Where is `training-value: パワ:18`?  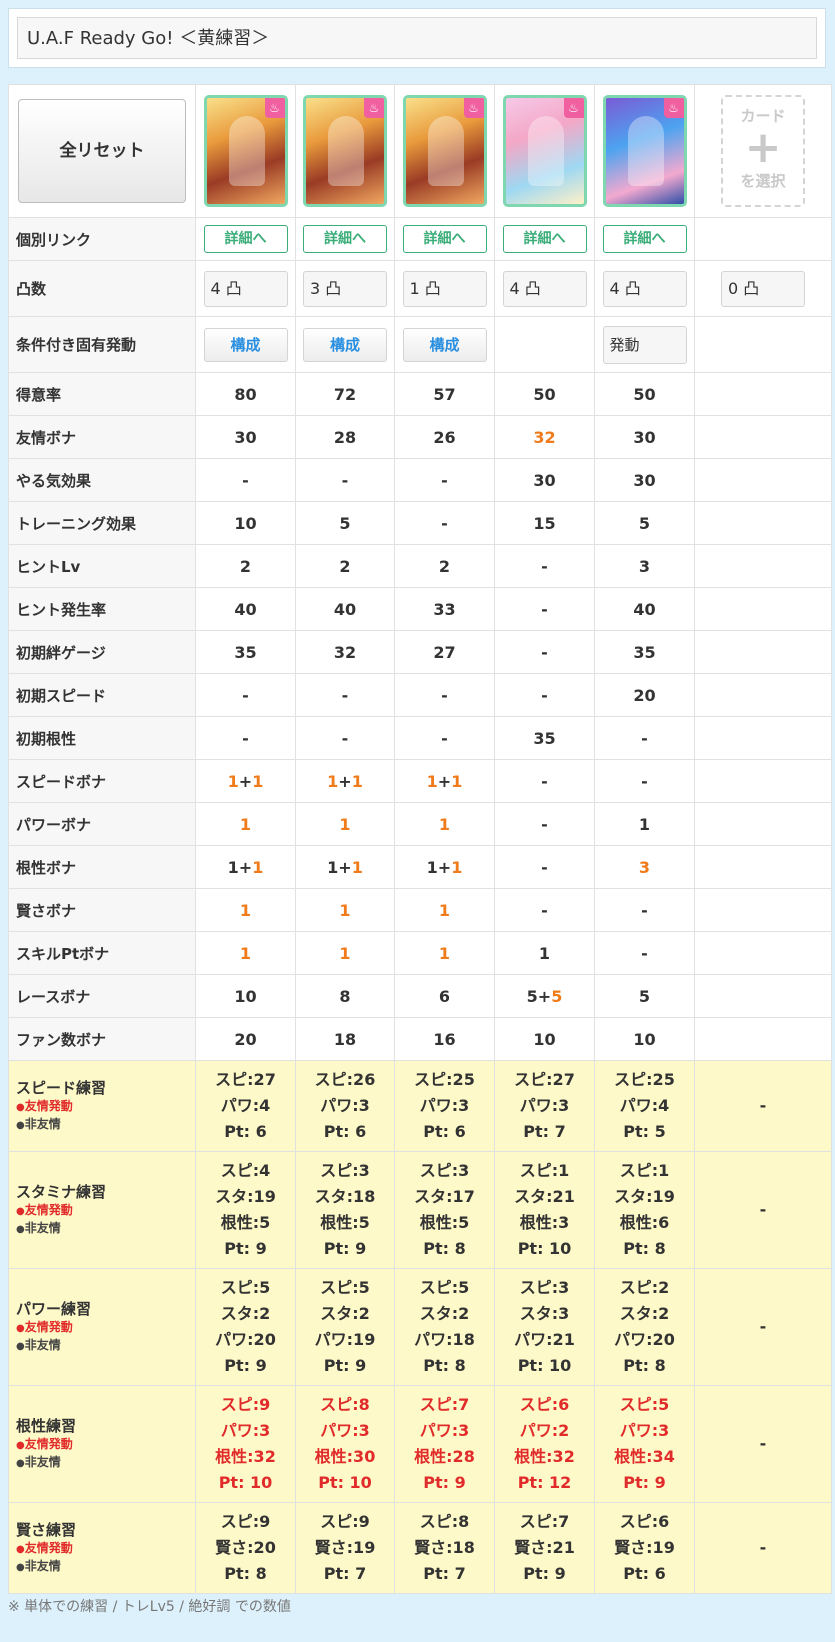 training-value: パワ:18 is located at coordinates (444, 1339).